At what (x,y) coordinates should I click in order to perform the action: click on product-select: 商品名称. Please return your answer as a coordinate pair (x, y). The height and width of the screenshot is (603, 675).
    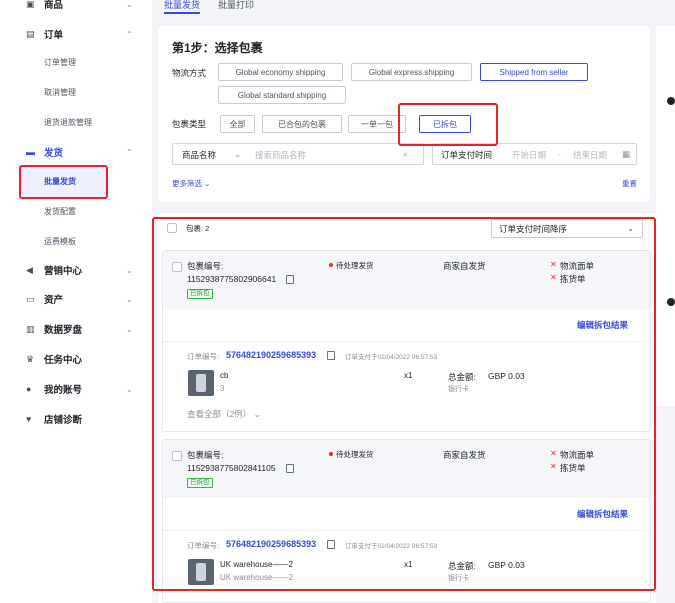
    Looking at the image, I should click on (199, 155).